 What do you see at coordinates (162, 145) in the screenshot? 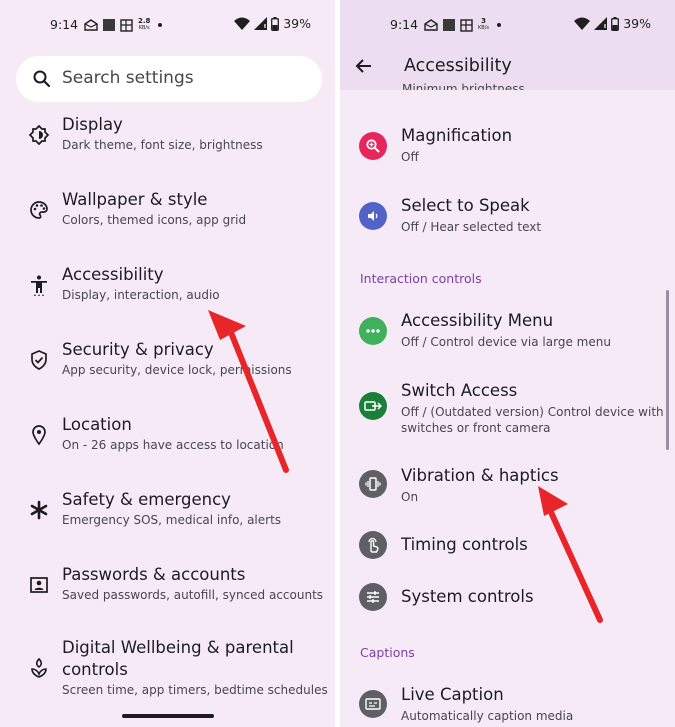
I see `settings-item-subtitle: Dark theme, font size, brightness` at bounding box center [162, 145].